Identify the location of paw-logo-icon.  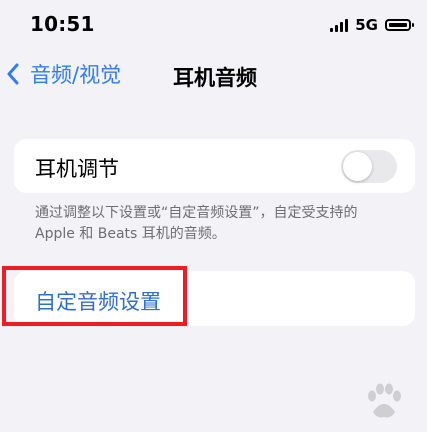
(384, 400).